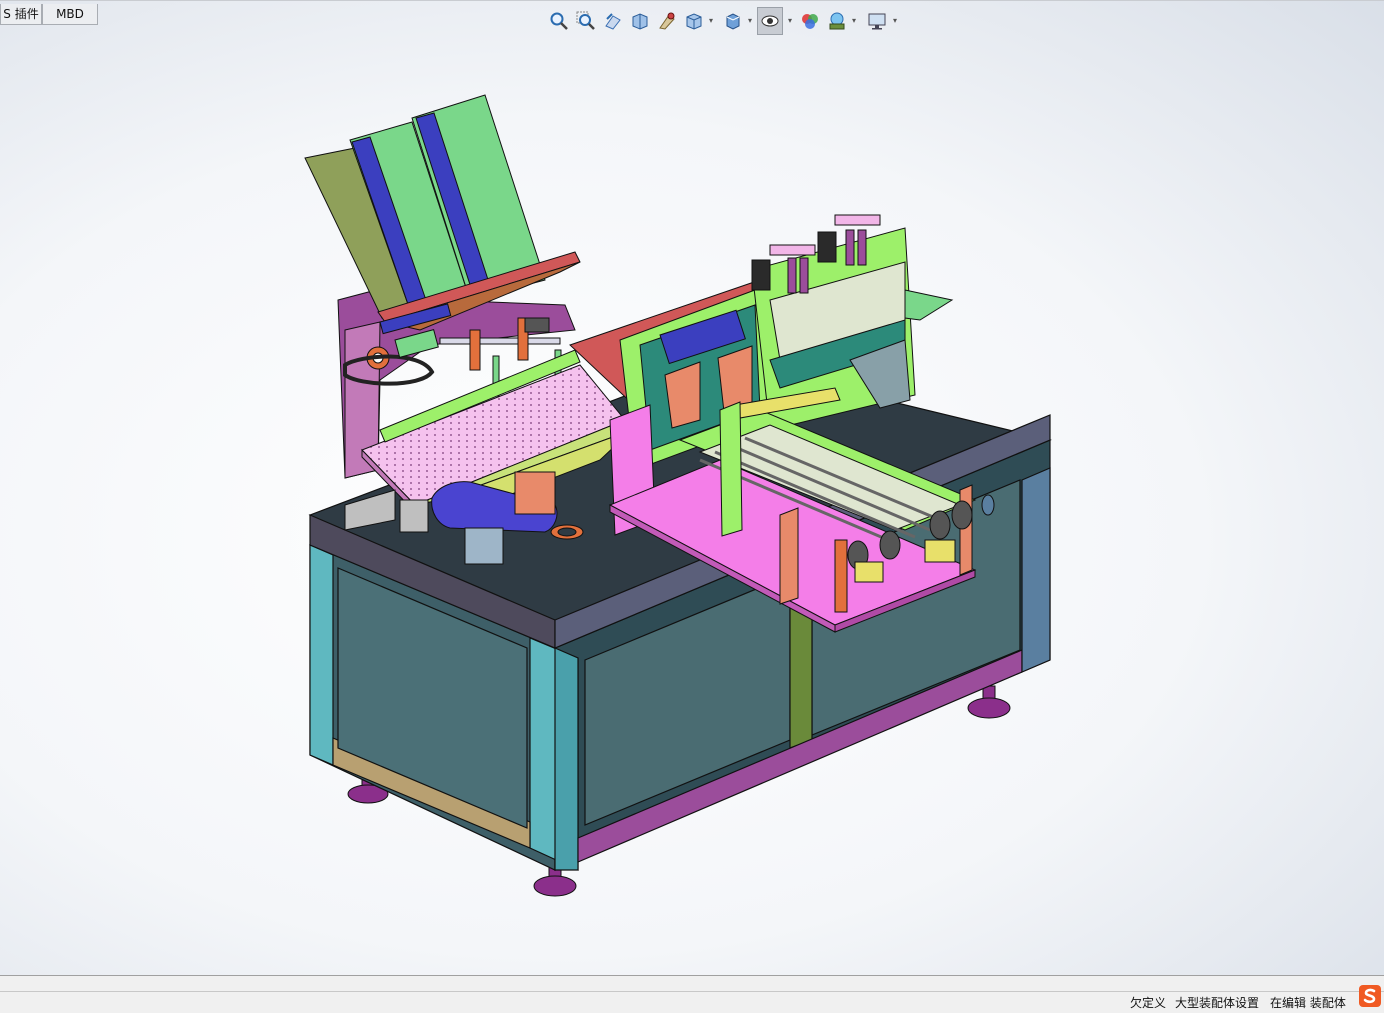 The image size is (1384, 1013). I want to click on display-style-icon, so click(733, 21).